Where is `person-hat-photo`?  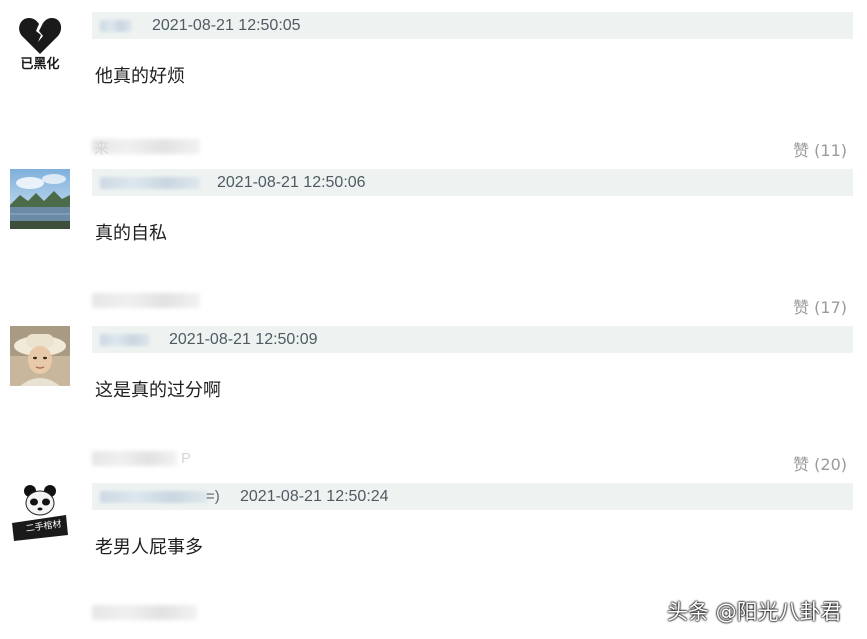 person-hat-photo is located at coordinates (40, 356).